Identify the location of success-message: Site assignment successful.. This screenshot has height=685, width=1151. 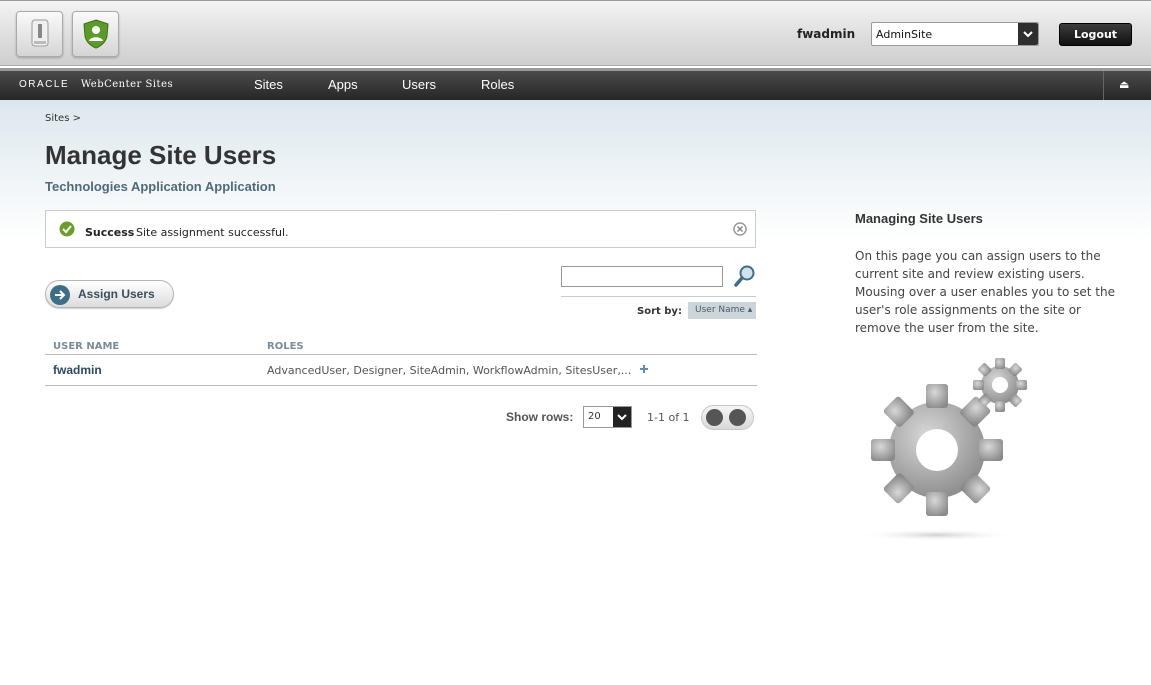
(212, 232).